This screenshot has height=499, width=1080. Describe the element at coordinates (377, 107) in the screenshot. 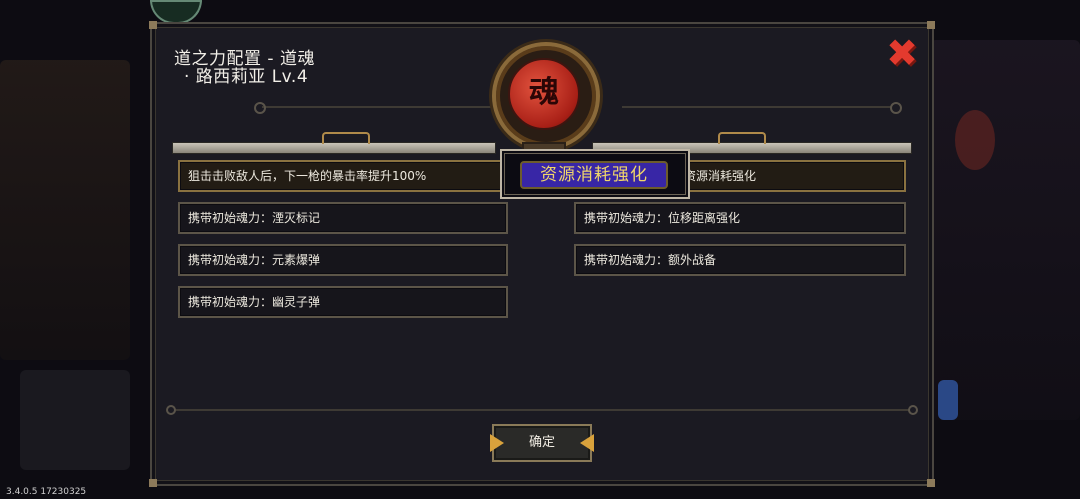

I see `ornament-line-left` at that location.